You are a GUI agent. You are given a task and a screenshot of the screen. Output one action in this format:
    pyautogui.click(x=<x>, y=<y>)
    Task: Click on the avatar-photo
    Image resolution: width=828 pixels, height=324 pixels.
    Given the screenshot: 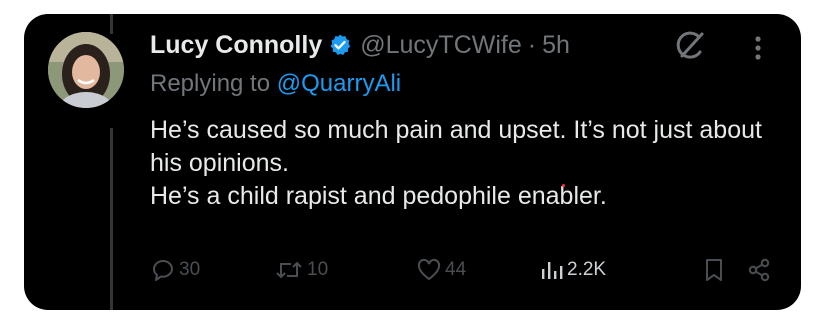 What is the action you would take?
    pyautogui.click(x=86, y=70)
    